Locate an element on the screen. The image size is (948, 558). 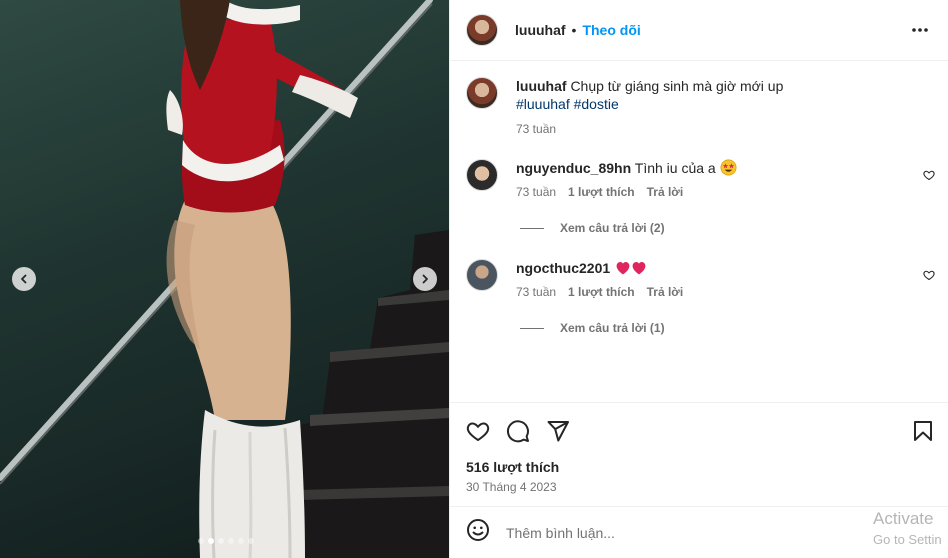
add-comment-bar is located at coordinates (699, 532).